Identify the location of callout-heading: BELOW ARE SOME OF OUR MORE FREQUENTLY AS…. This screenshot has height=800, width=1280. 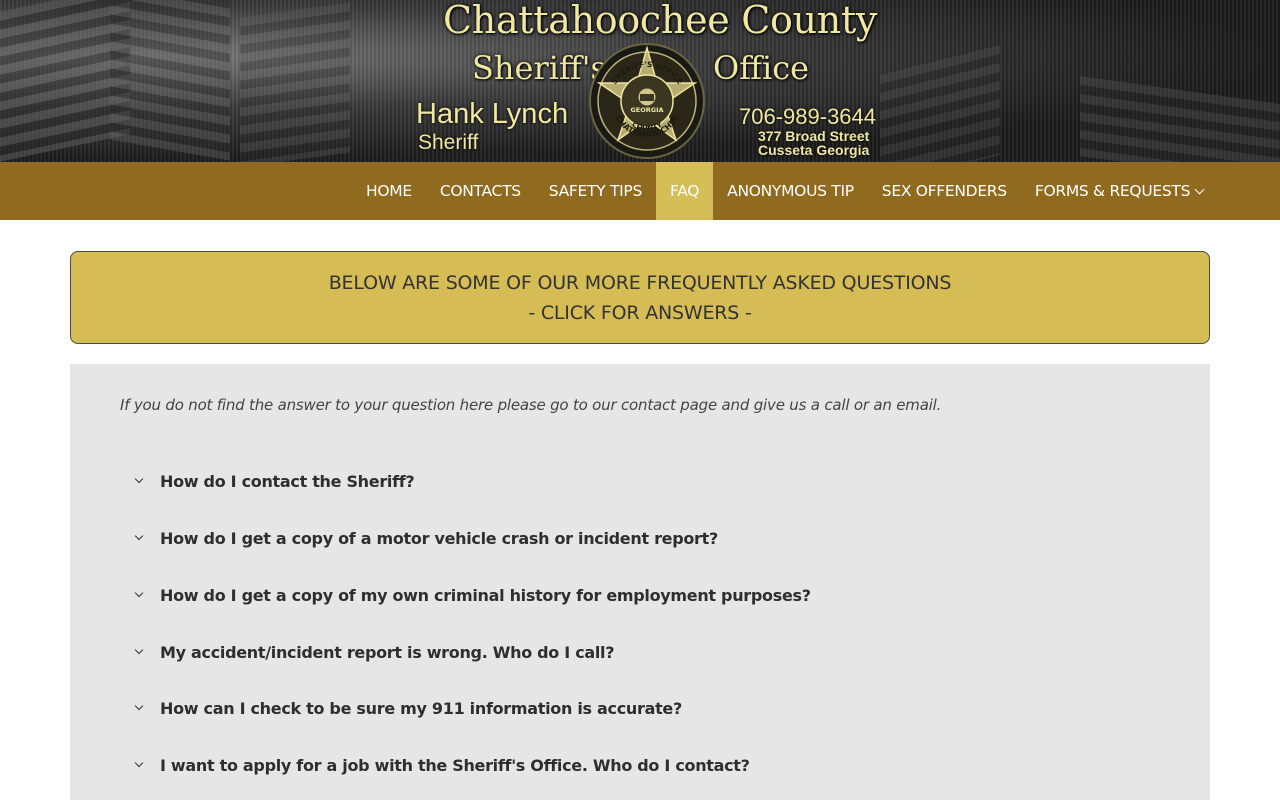
(640, 282).